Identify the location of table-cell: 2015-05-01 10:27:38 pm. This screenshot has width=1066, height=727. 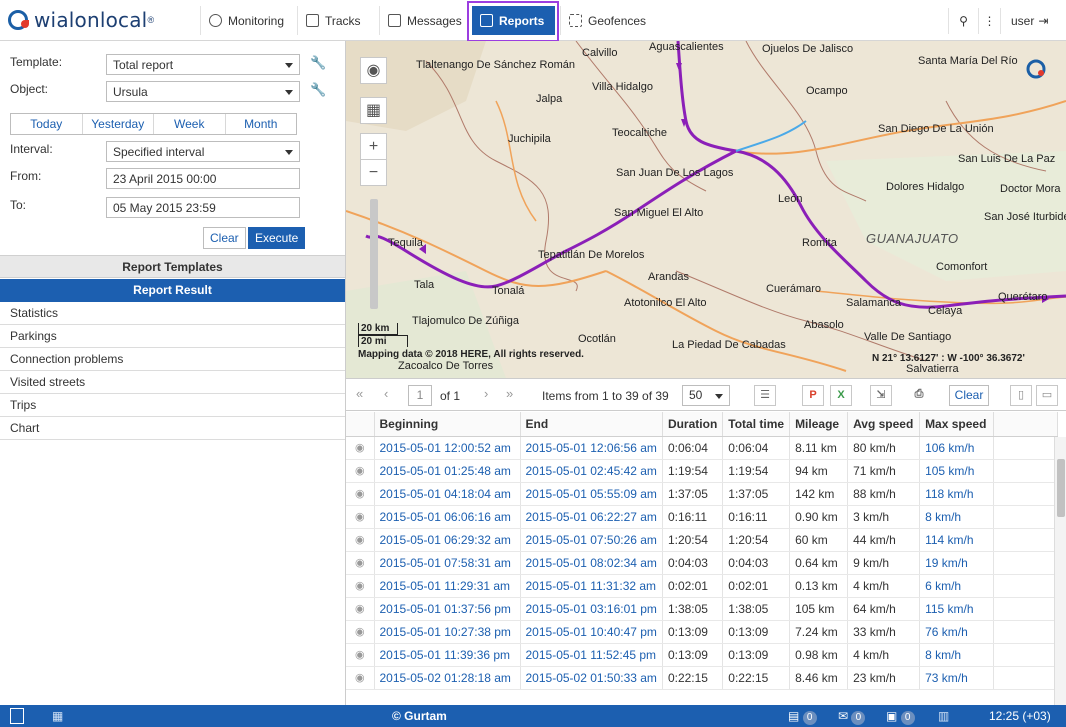
(447, 632).